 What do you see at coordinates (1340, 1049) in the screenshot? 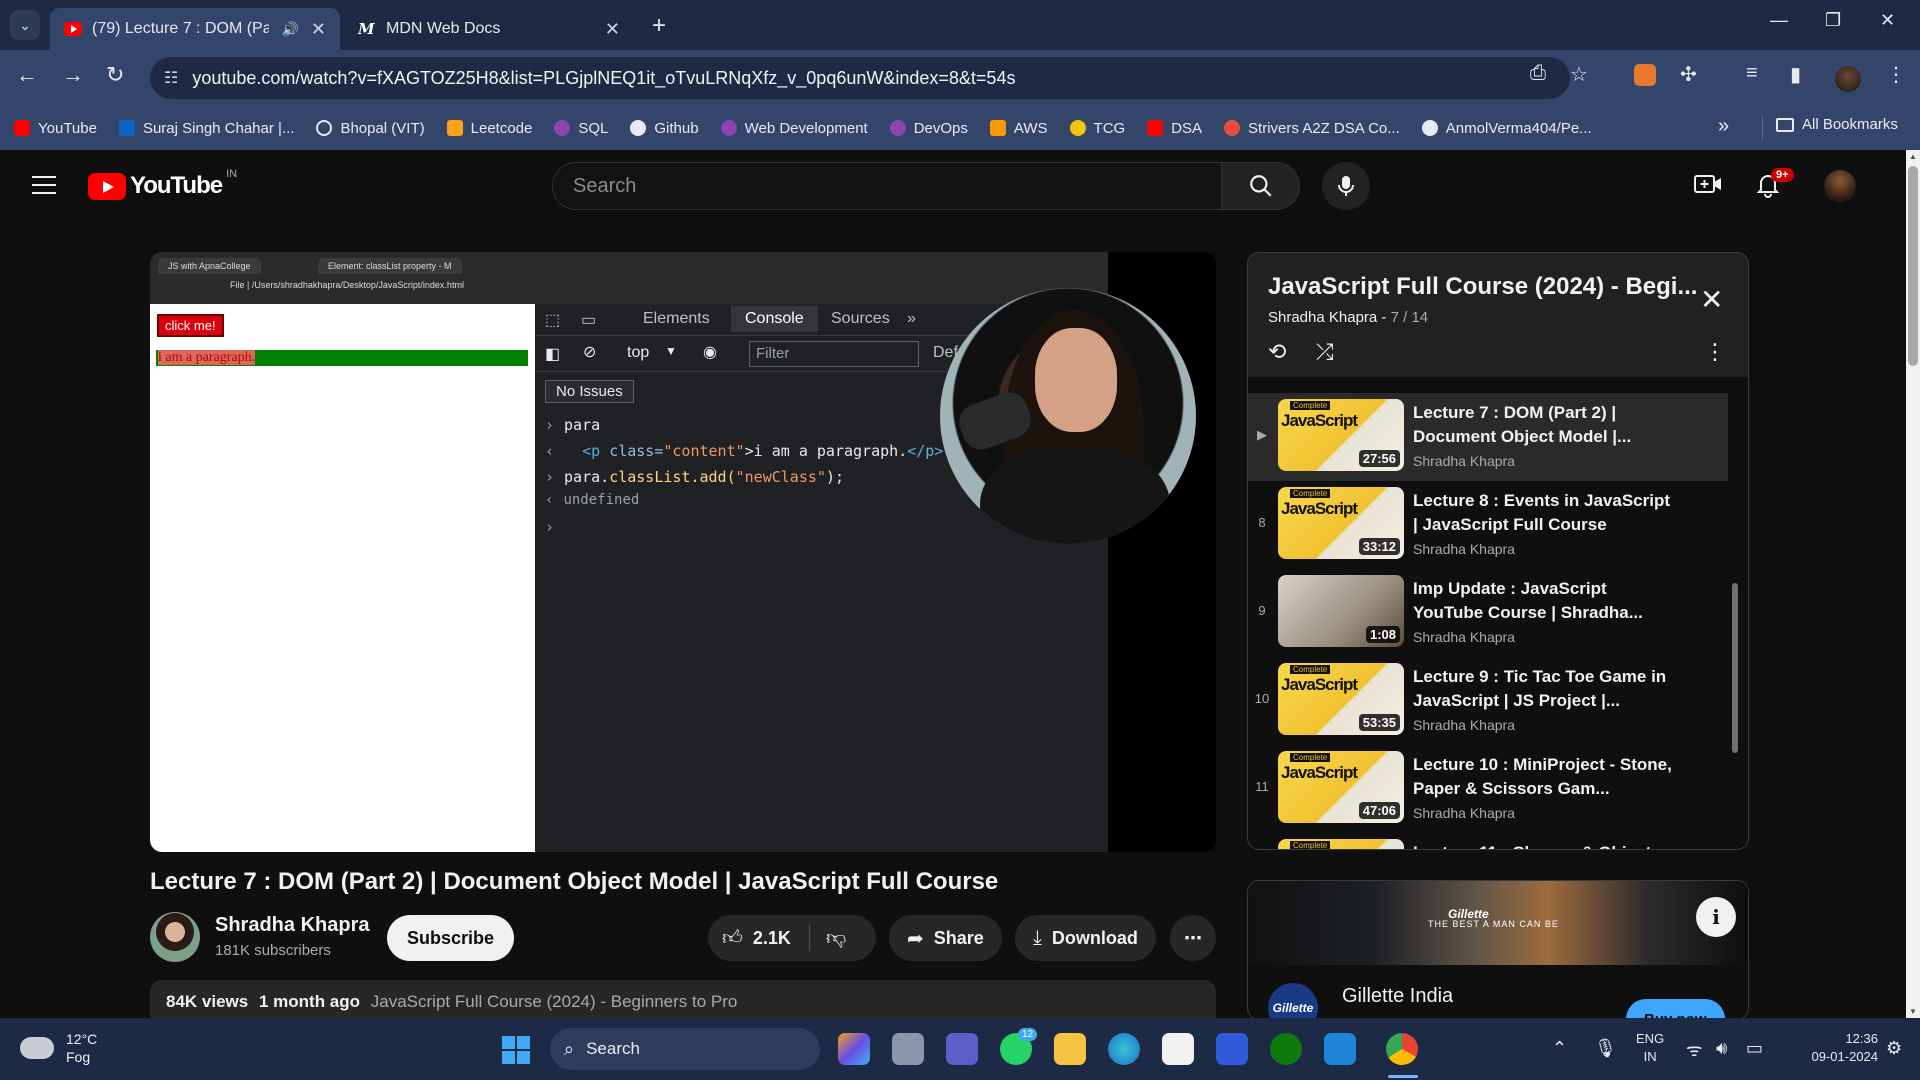
I see `vscode-icon` at bounding box center [1340, 1049].